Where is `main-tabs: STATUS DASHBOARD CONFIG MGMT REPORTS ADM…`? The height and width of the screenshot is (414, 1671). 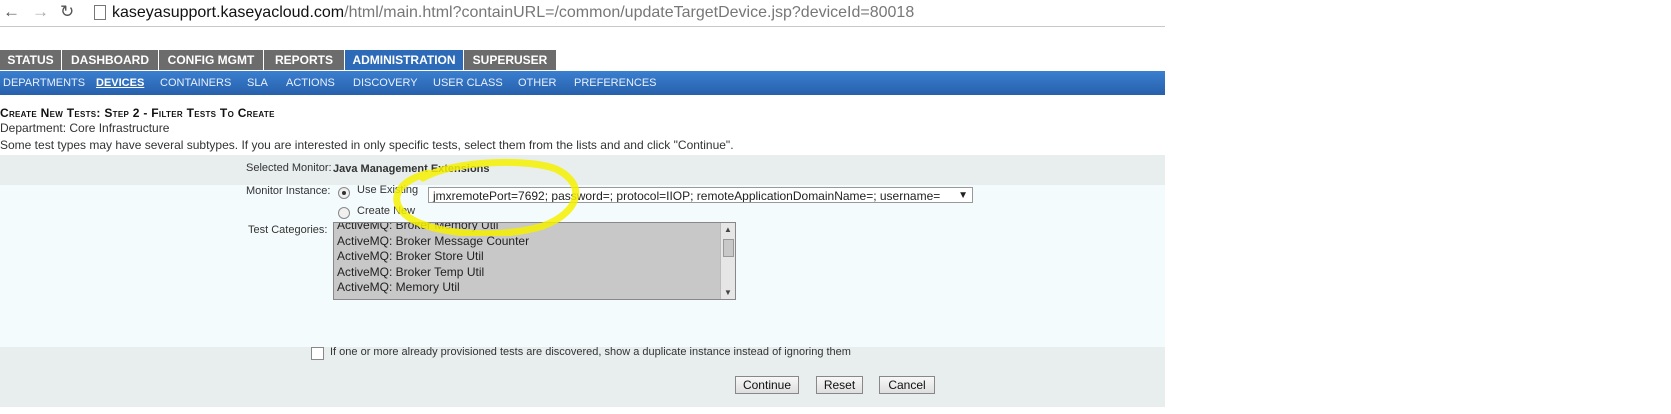 main-tabs: STATUS DASHBOARD CONFIG MGMT REPORTS ADM… is located at coordinates (582, 60).